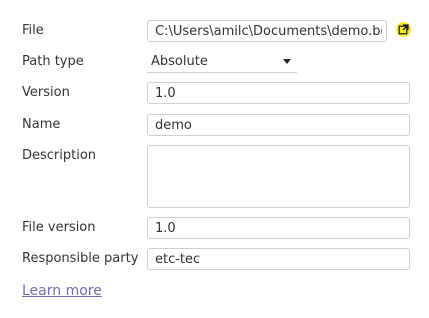 The image size is (429, 318). I want to click on version-input, so click(278, 93).